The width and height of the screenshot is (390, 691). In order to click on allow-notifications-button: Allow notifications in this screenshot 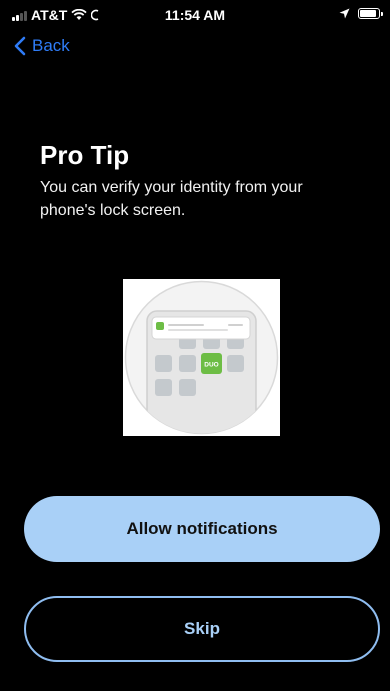, I will do `click(202, 529)`.